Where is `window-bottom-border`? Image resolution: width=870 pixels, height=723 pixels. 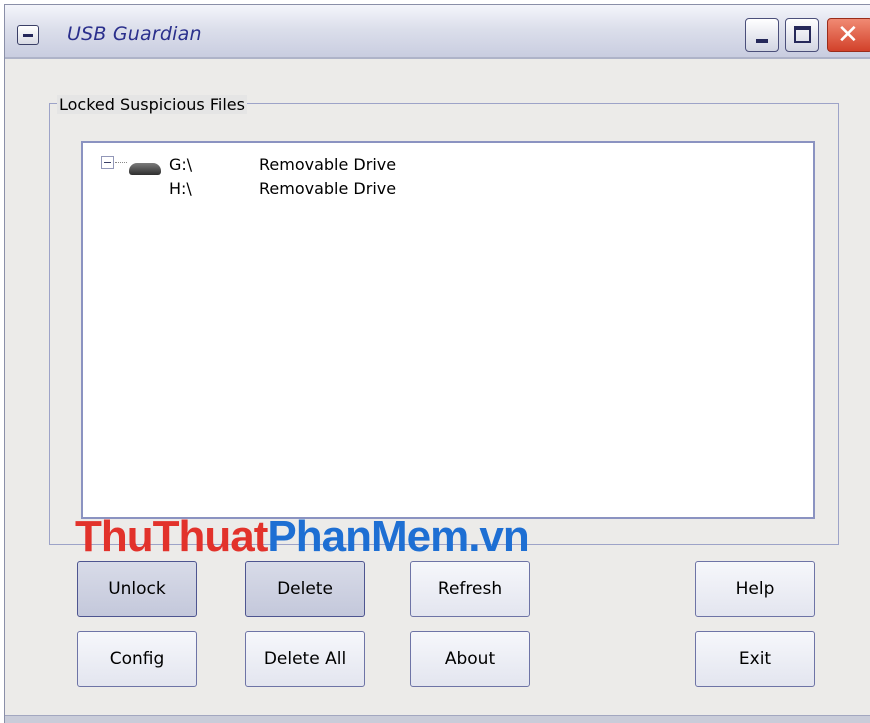 window-bottom-border is located at coordinates (437, 719).